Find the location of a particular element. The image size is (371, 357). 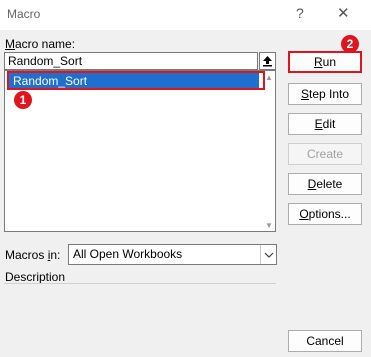

help-icon: ? is located at coordinates (300, 13).